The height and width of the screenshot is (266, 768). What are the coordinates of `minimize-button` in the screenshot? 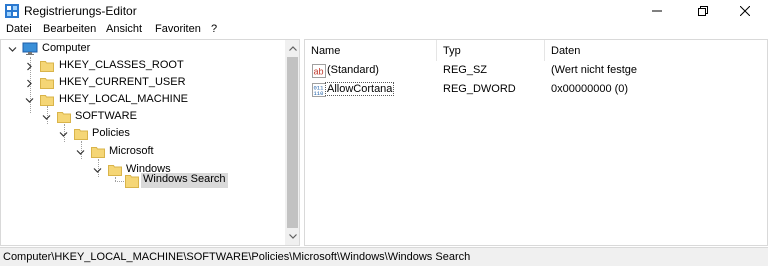 It's located at (657, 11).